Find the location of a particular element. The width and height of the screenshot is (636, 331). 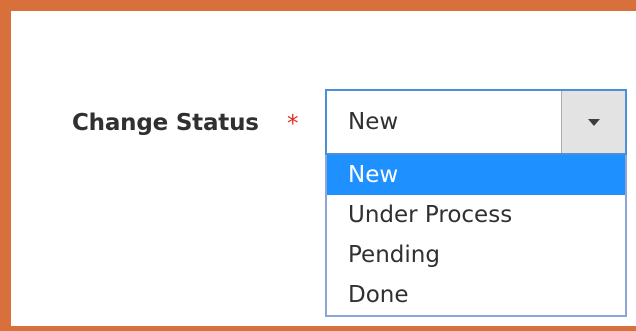

chevron-down-icon is located at coordinates (594, 122).